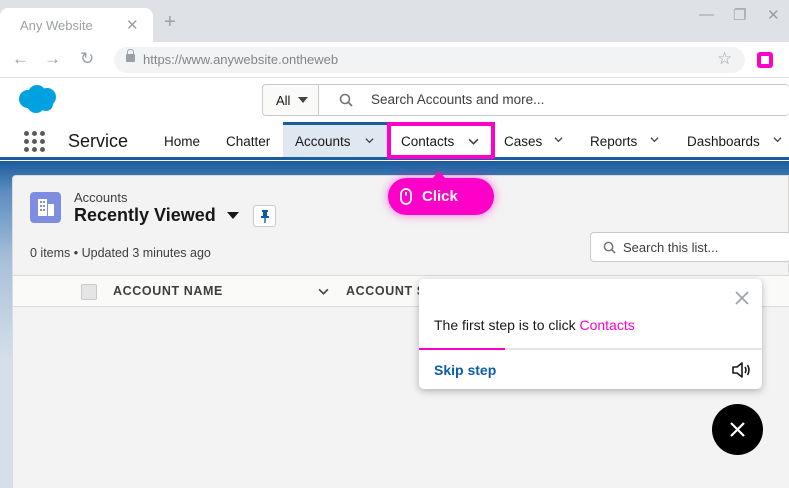 This screenshot has width=789, height=488. I want to click on url-field: https://www.anywebsite.ontheweb ☆, so click(429, 60).